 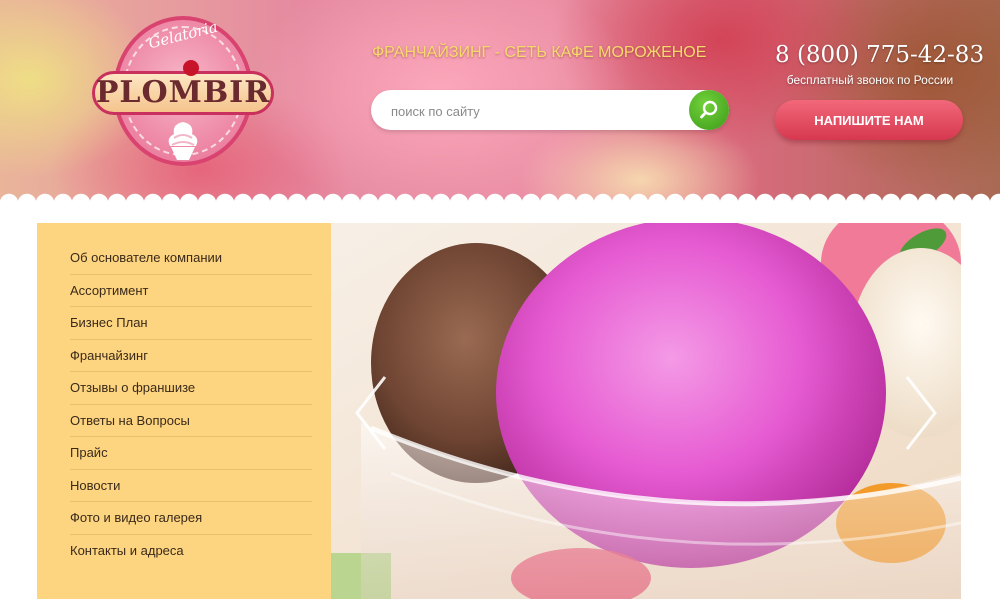 What do you see at coordinates (869, 120) in the screenshot?
I see `contact-button: НАПИШИТЕ НАМ` at bounding box center [869, 120].